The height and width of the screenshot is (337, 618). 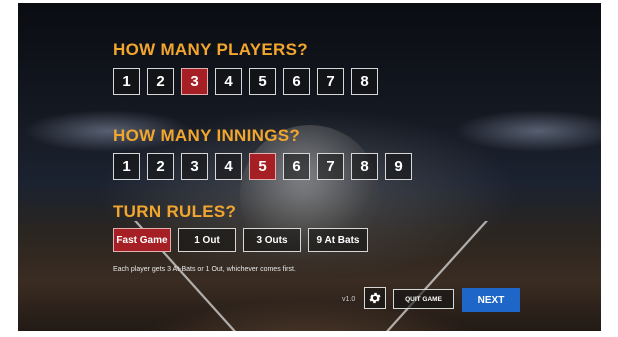 What do you see at coordinates (228, 166) in the screenshot?
I see `inning-option: 4` at bounding box center [228, 166].